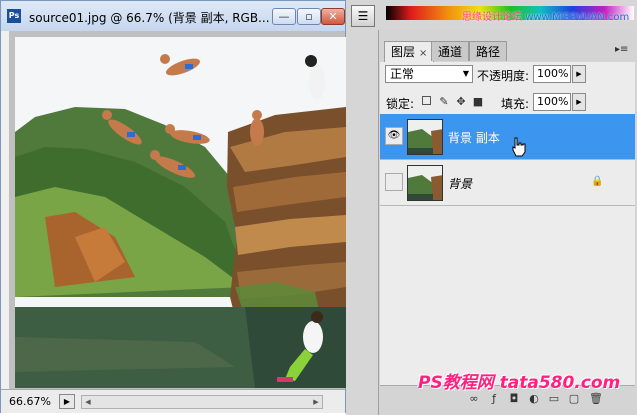  Describe the element at coordinates (534, 399) in the screenshot. I see `adjustment-layer-icon: ◐` at that location.